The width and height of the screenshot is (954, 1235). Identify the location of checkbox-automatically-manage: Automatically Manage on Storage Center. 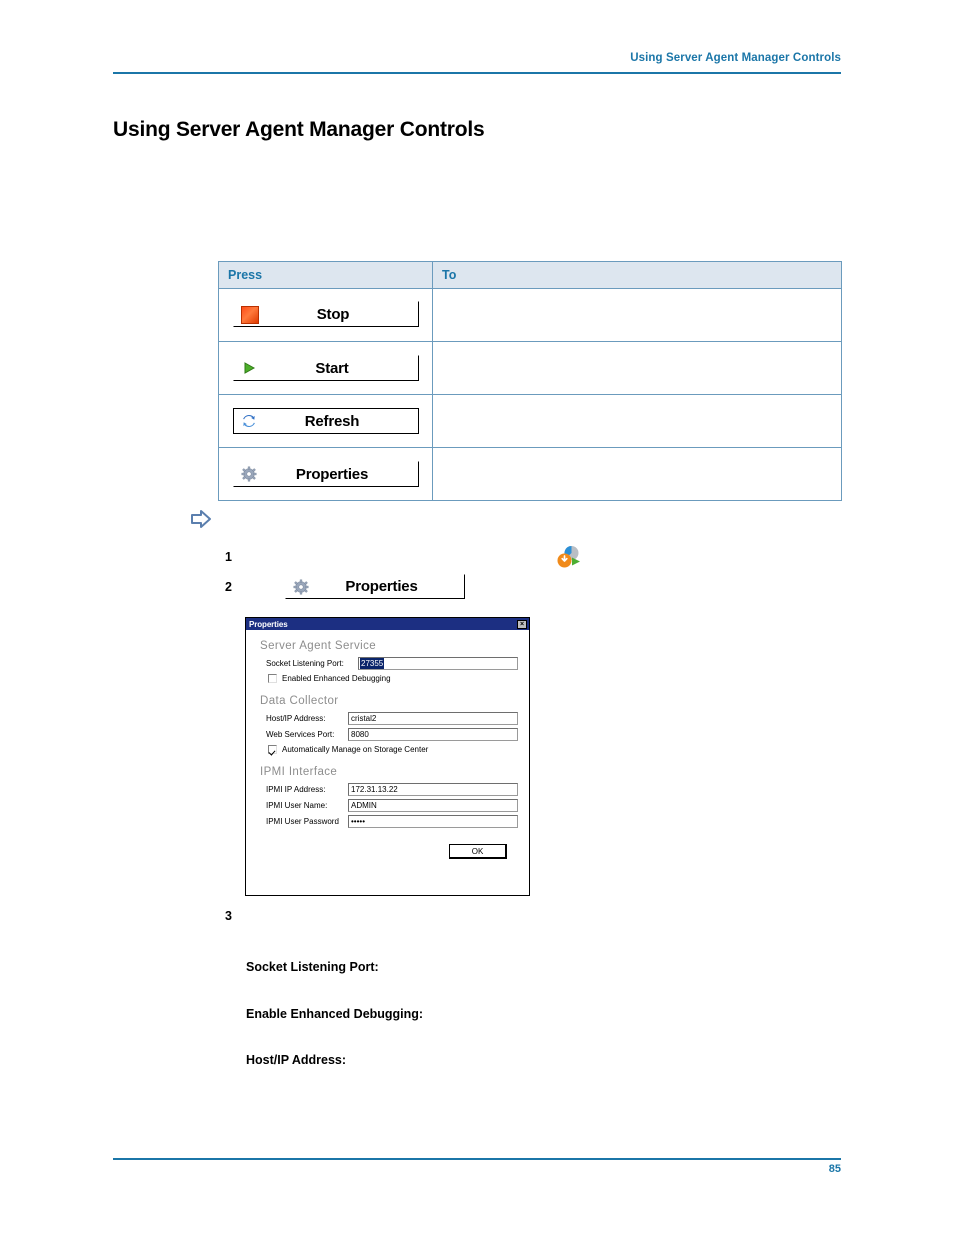
(393, 749).